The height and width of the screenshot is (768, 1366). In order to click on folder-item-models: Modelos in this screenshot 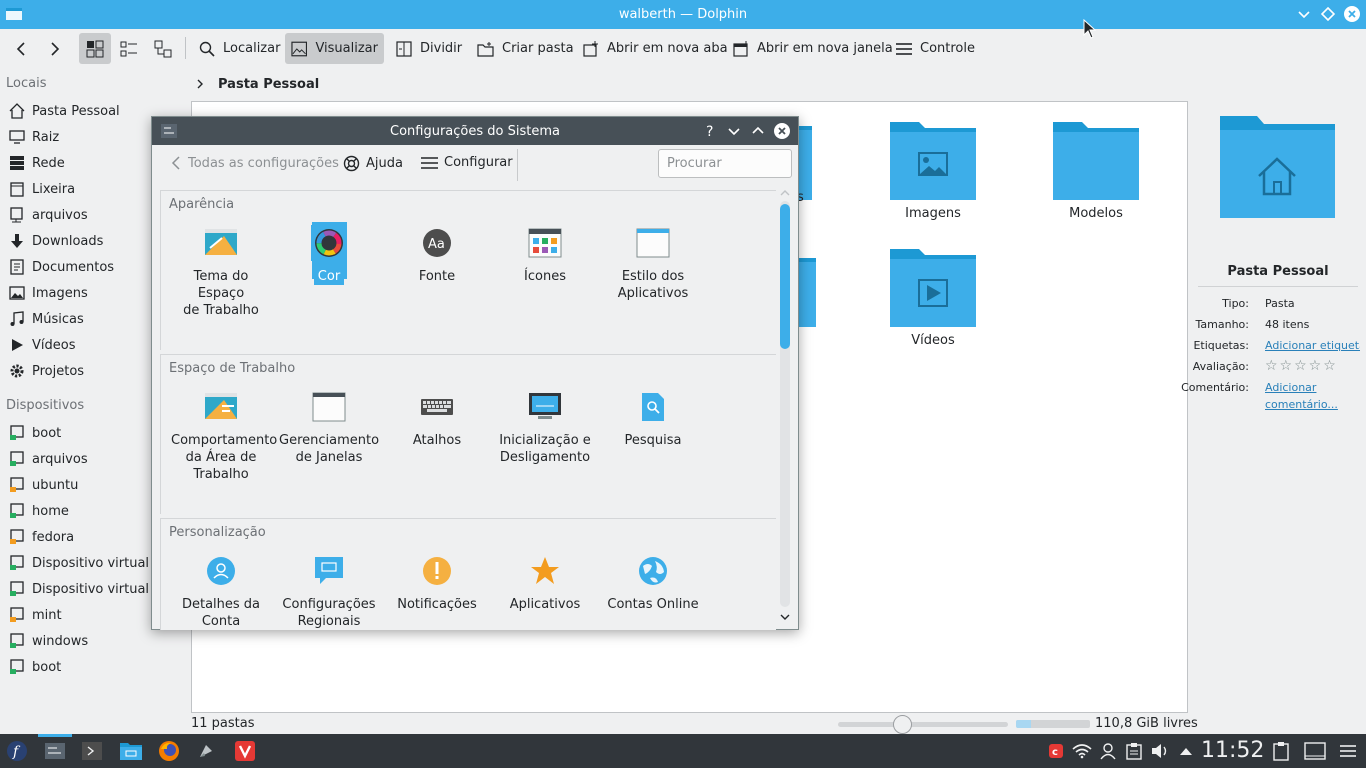, I will do `click(1096, 170)`.